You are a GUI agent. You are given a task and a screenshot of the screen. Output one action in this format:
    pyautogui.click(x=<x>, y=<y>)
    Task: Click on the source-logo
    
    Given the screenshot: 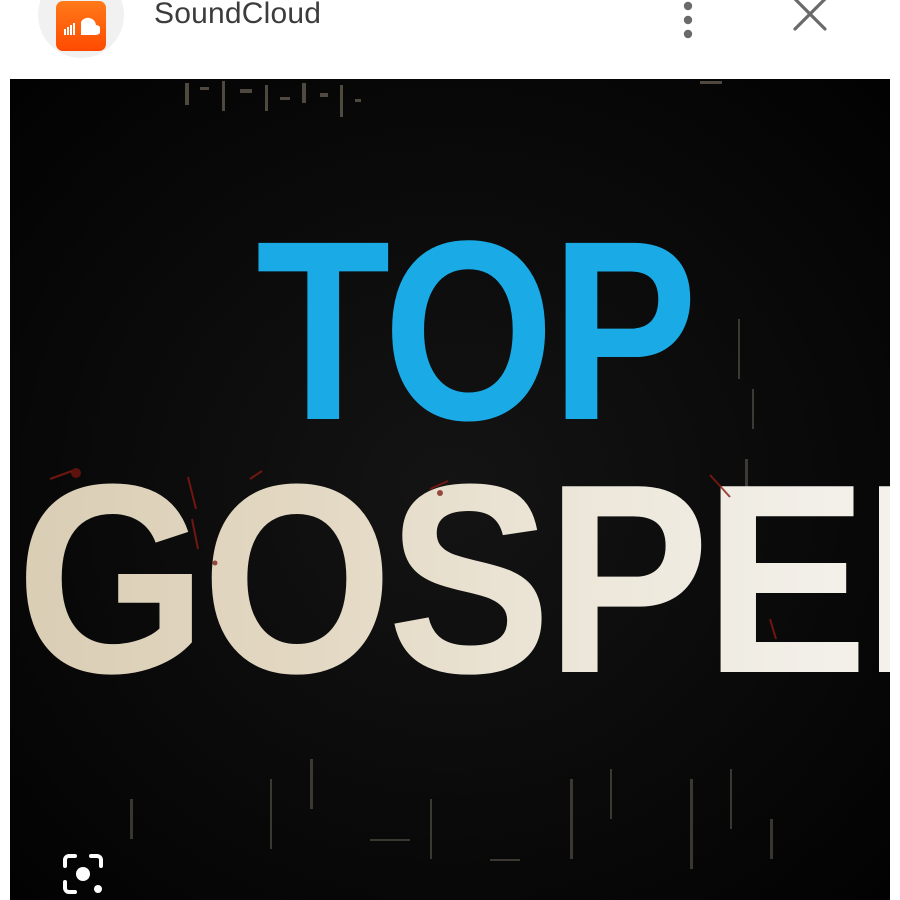 What is the action you would take?
    pyautogui.click(x=81, y=29)
    